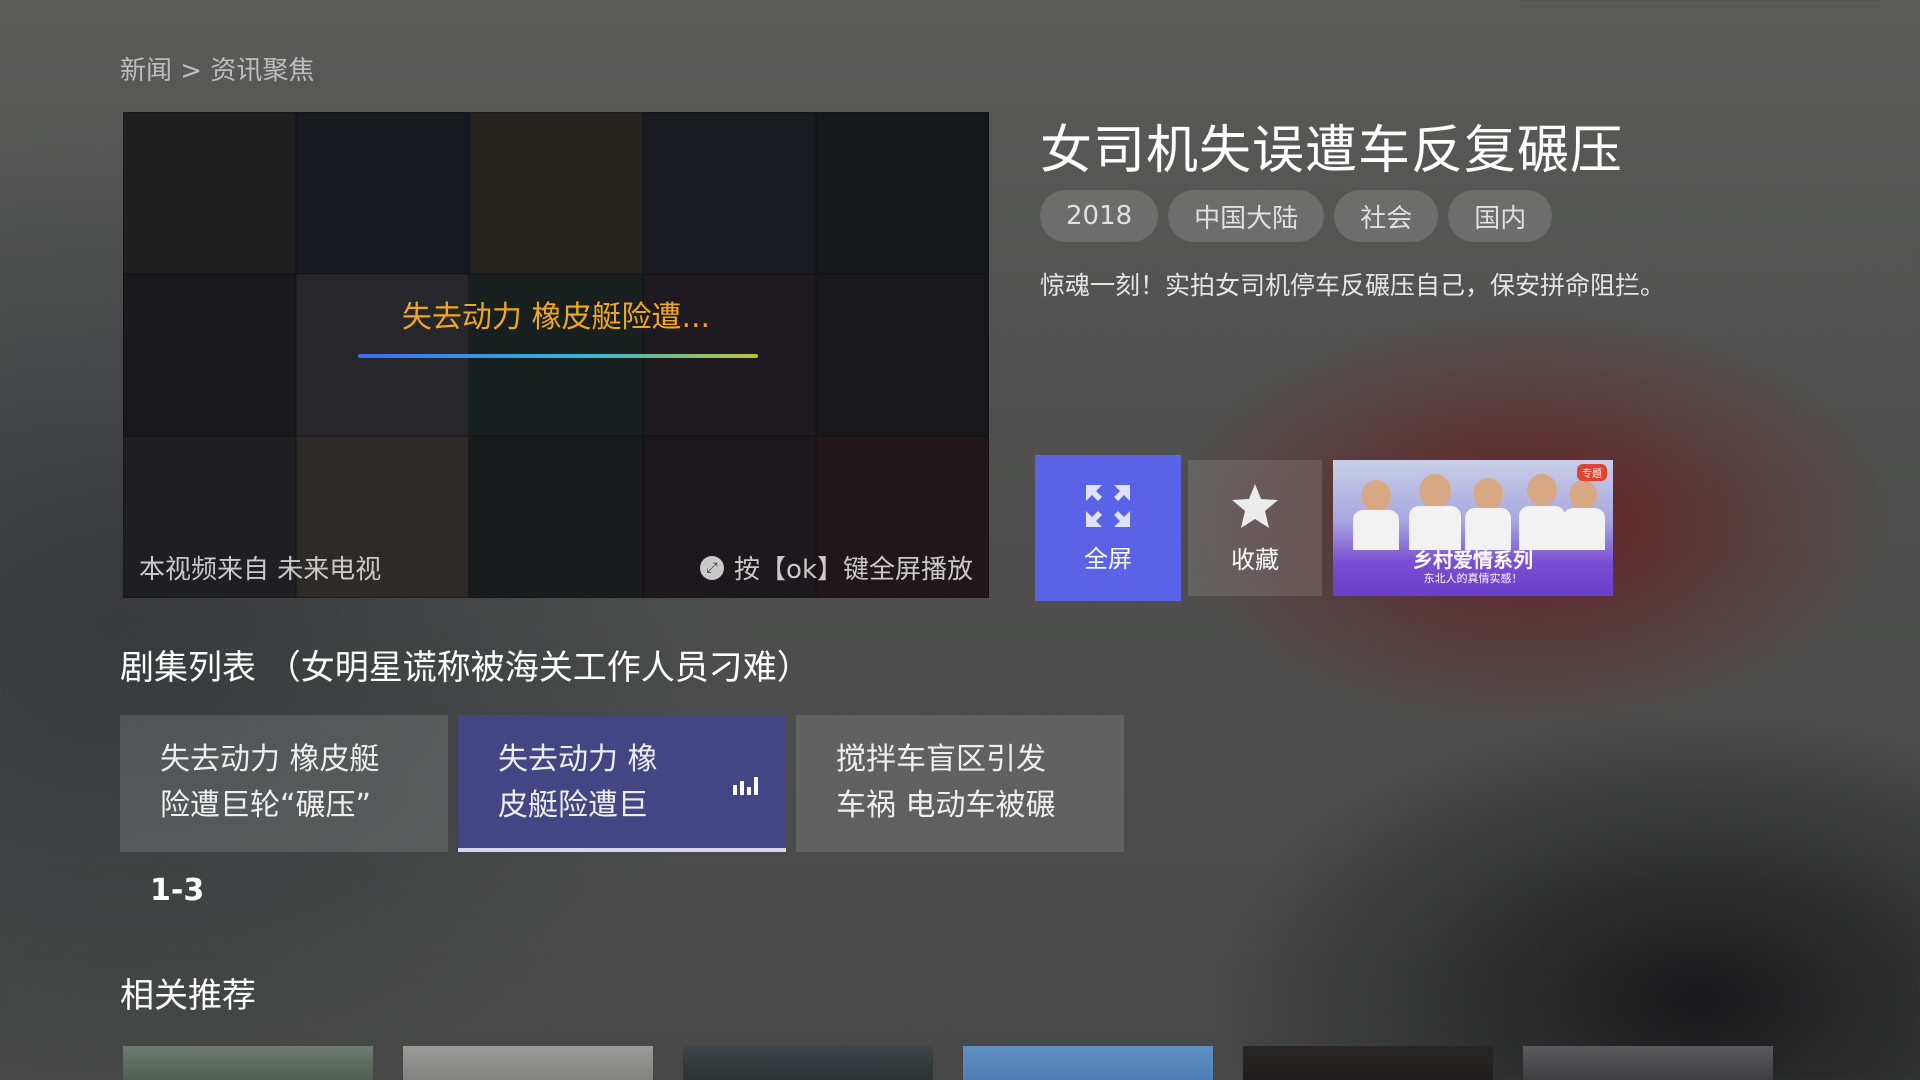  I want to click on recommendation-row, so click(948, 1063).